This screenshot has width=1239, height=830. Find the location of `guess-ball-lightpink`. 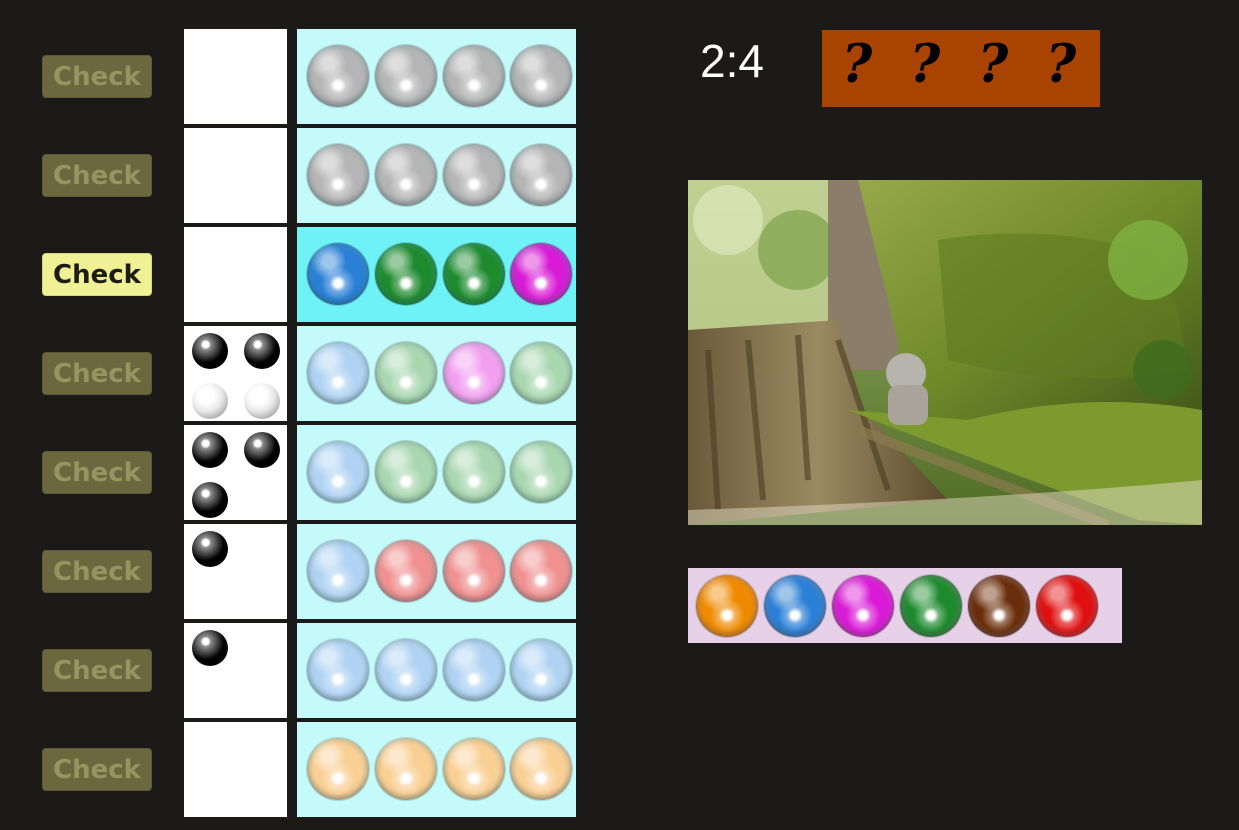

guess-ball-lightpink is located at coordinates (474, 373).